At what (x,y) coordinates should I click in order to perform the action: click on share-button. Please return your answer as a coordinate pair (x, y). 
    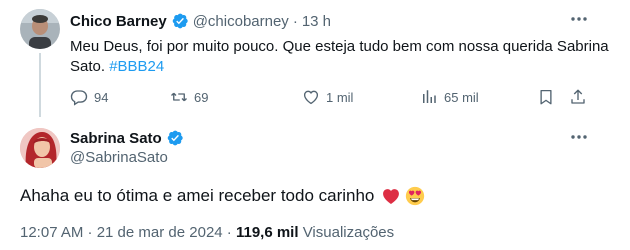
    Looking at the image, I should click on (578, 97).